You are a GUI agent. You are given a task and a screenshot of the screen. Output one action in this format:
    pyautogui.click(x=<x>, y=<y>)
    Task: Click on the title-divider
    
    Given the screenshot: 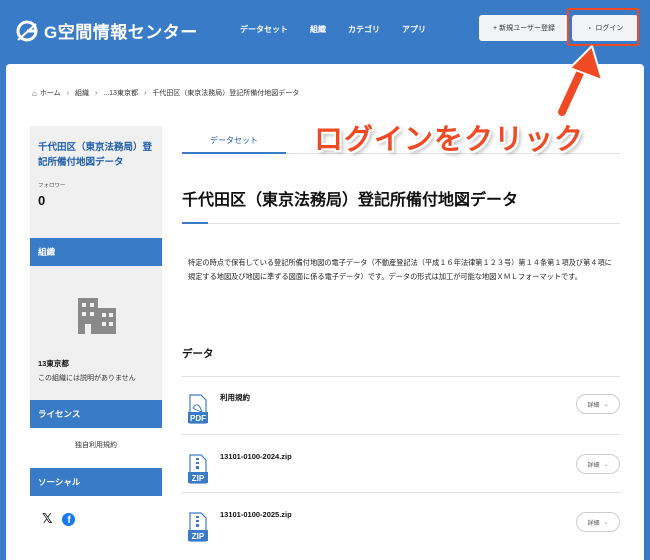 What is the action you would take?
    pyautogui.click(x=401, y=223)
    